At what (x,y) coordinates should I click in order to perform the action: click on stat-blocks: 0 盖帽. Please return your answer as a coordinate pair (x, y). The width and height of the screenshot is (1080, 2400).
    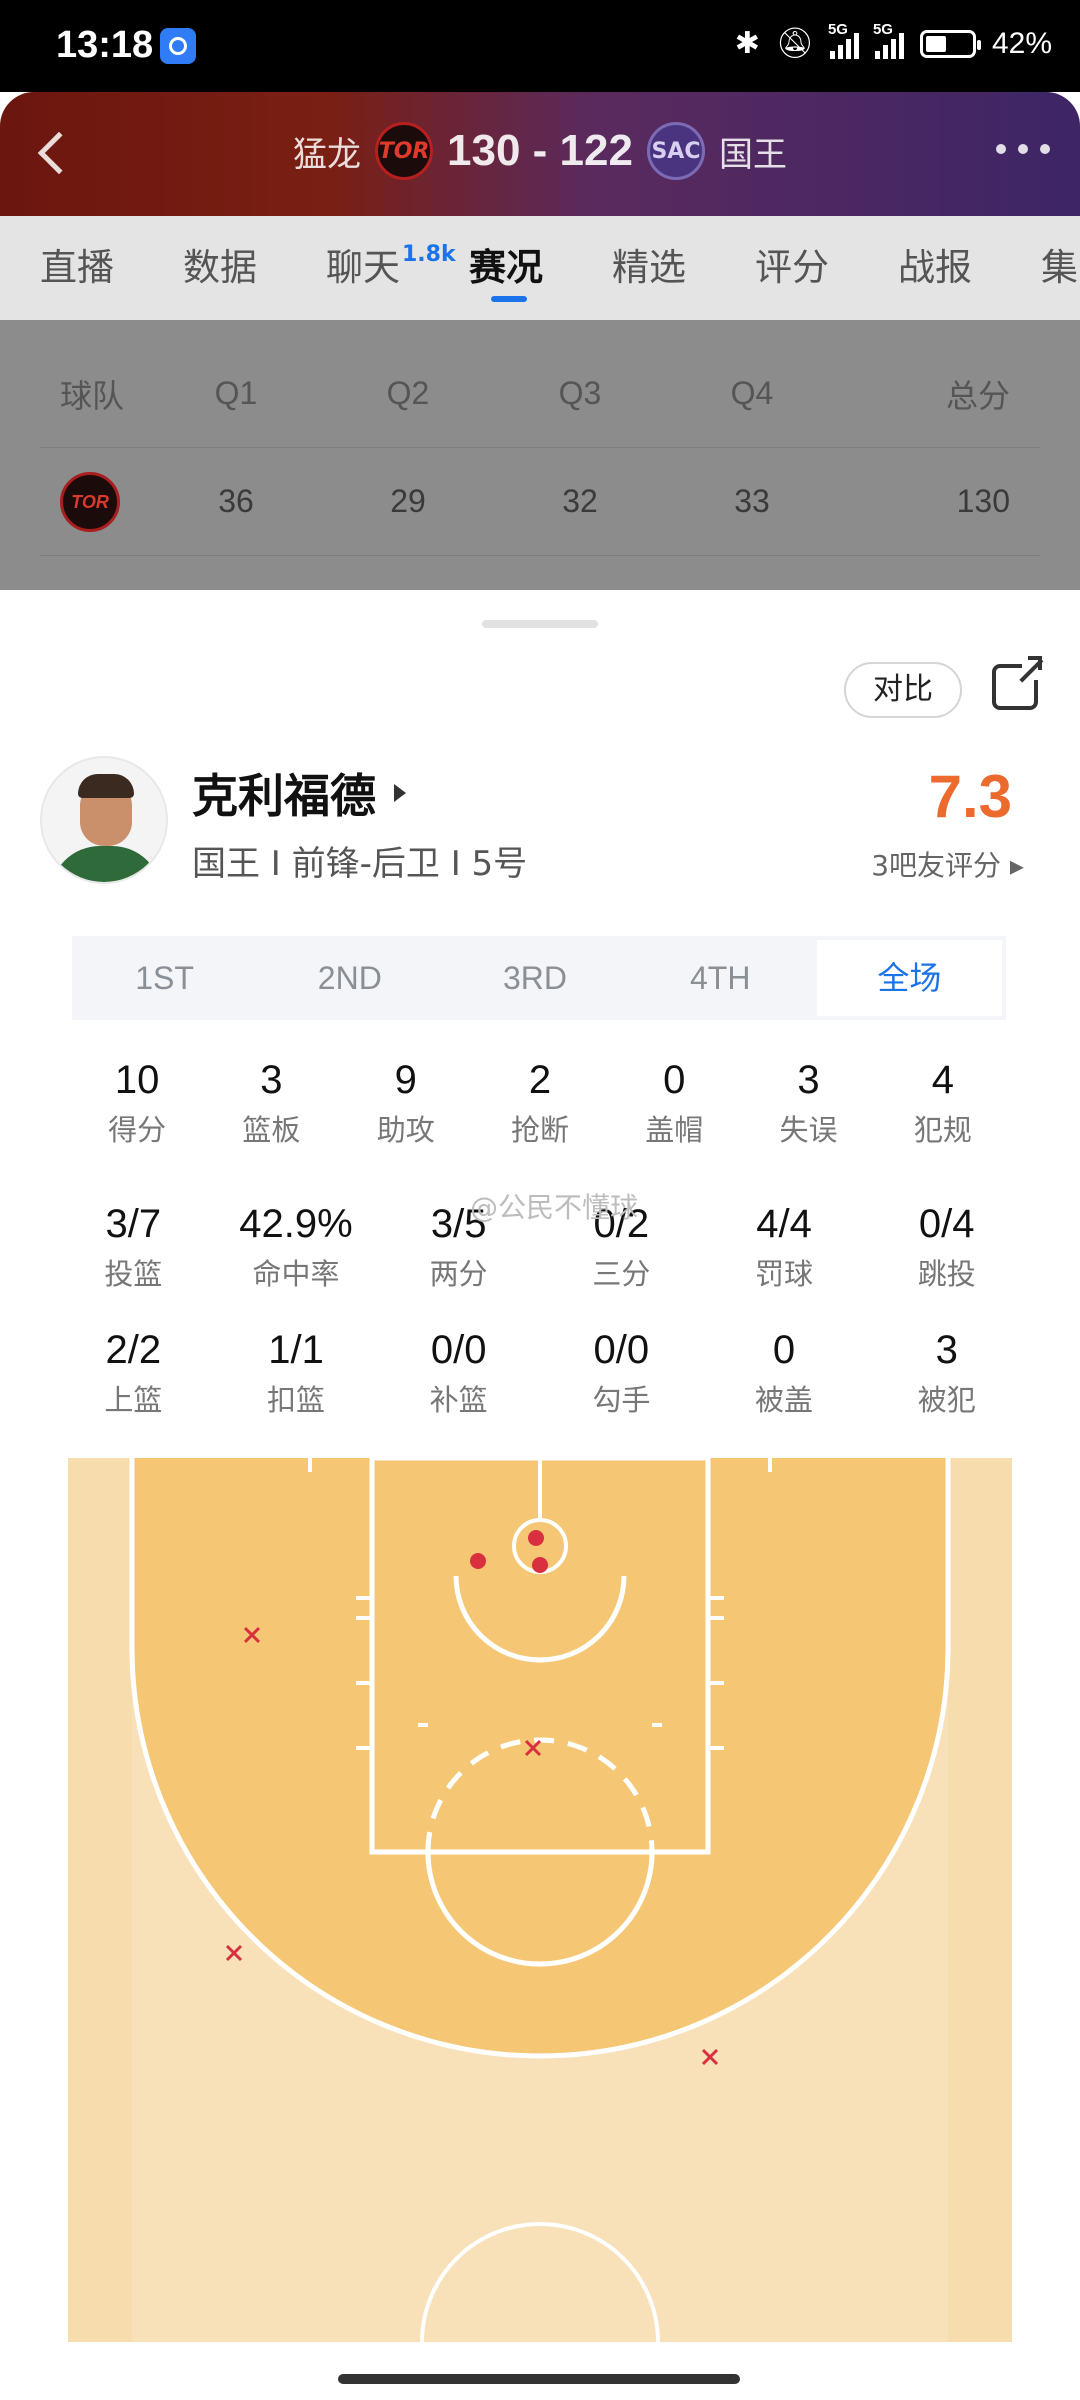
    Looking at the image, I should click on (674, 1102).